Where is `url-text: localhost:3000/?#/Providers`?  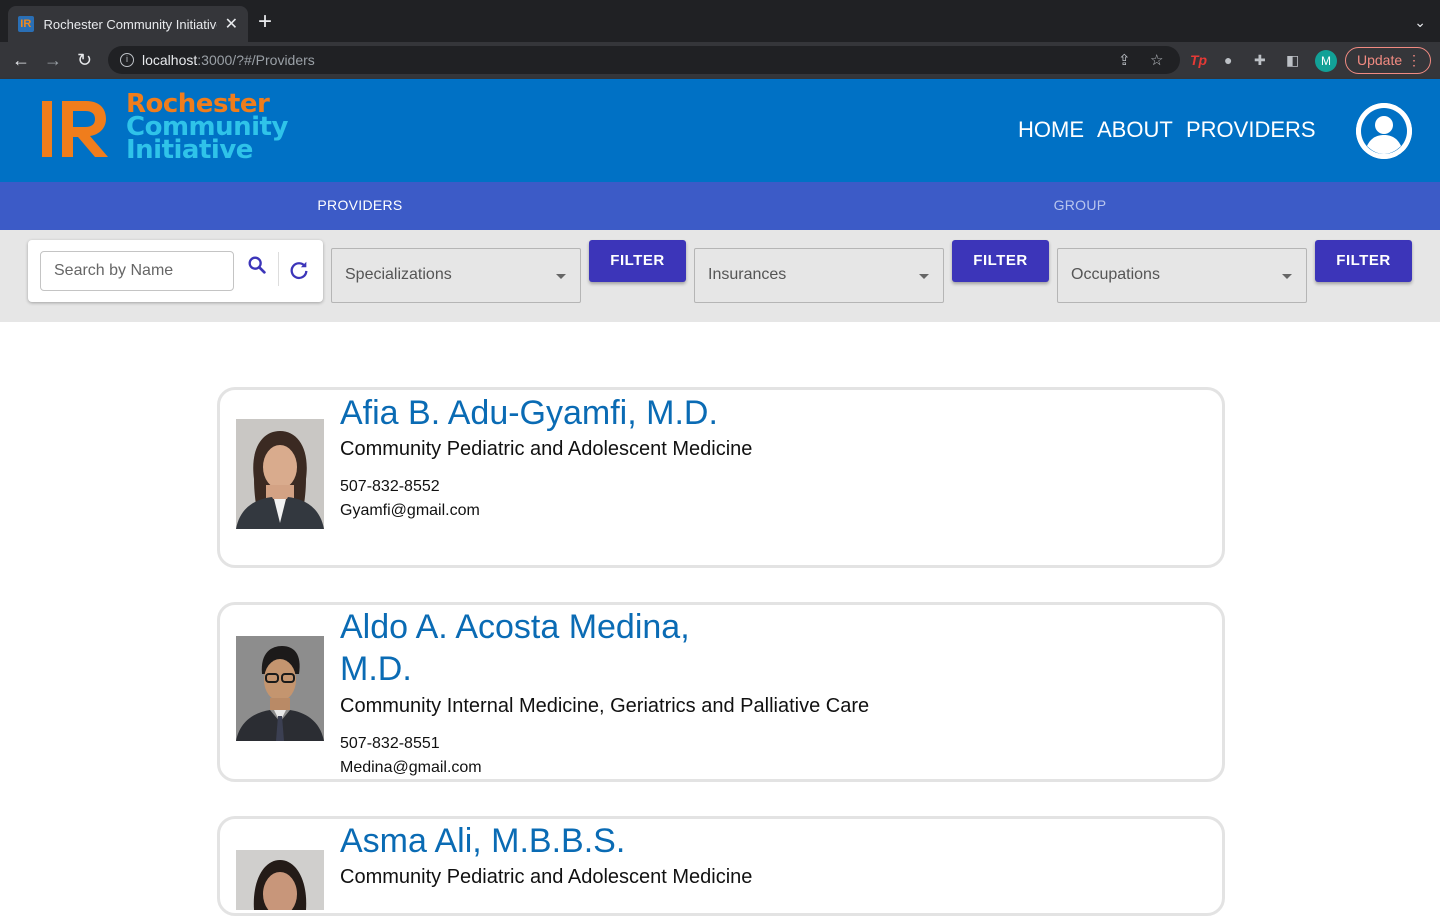
url-text: localhost:3000/?#/Providers is located at coordinates (228, 60).